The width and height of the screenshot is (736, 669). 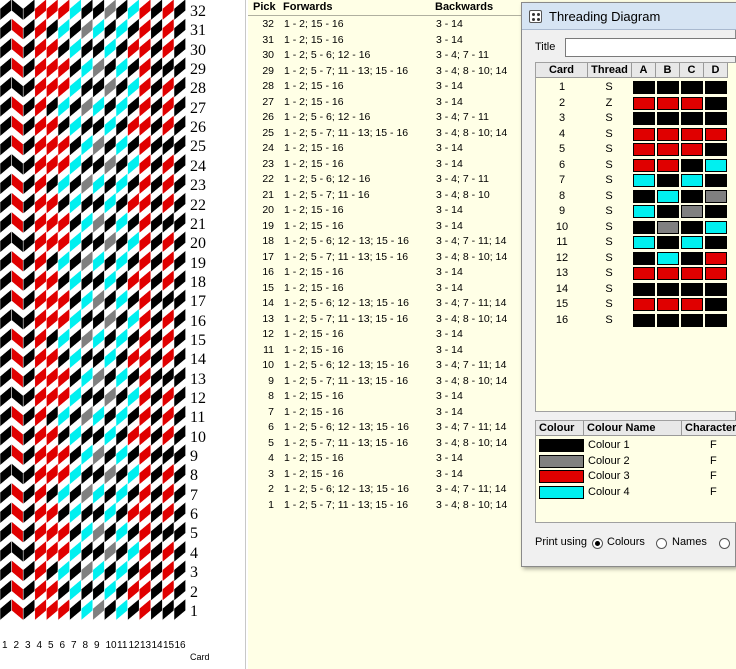 What do you see at coordinates (636, 305) in the screenshot?
I see `card-row: 15 S` at bounding box center [636, 305].